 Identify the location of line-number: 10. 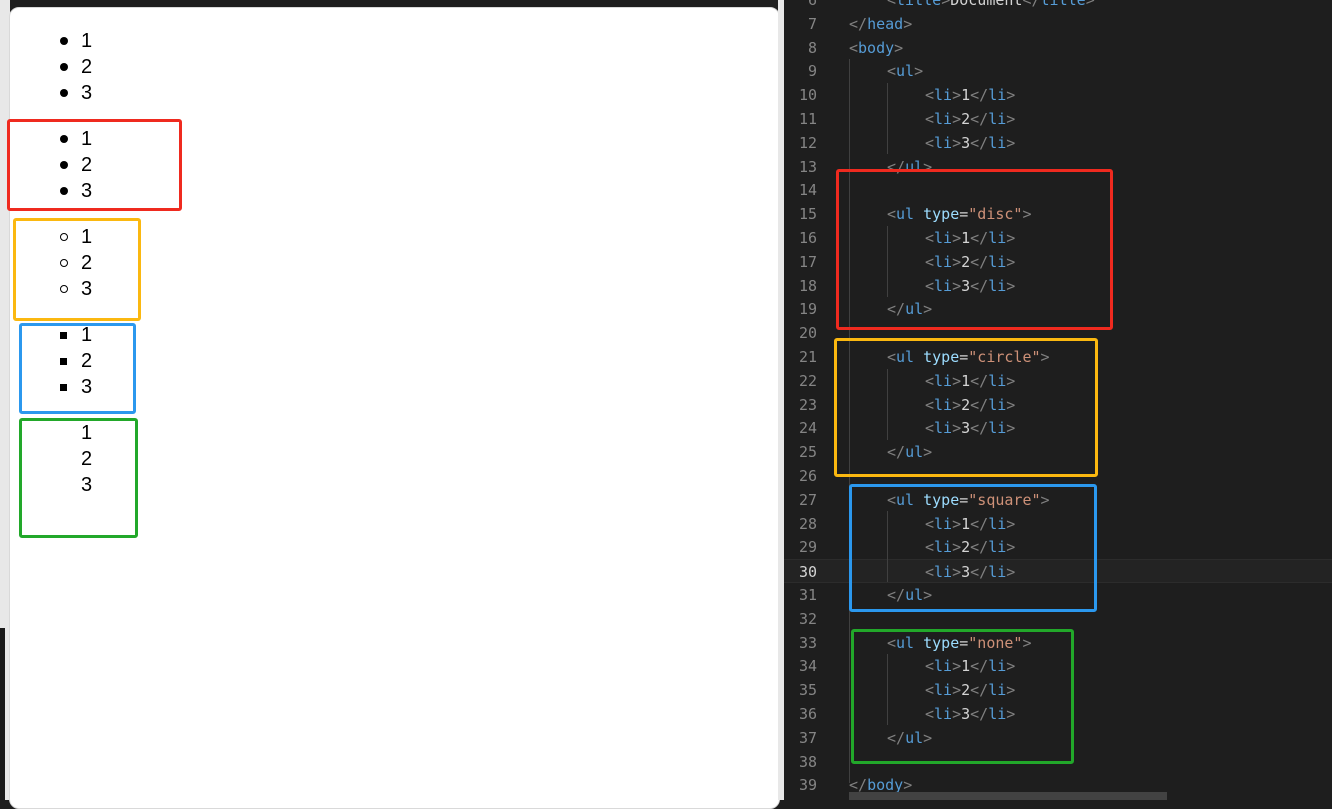
(807, 95).